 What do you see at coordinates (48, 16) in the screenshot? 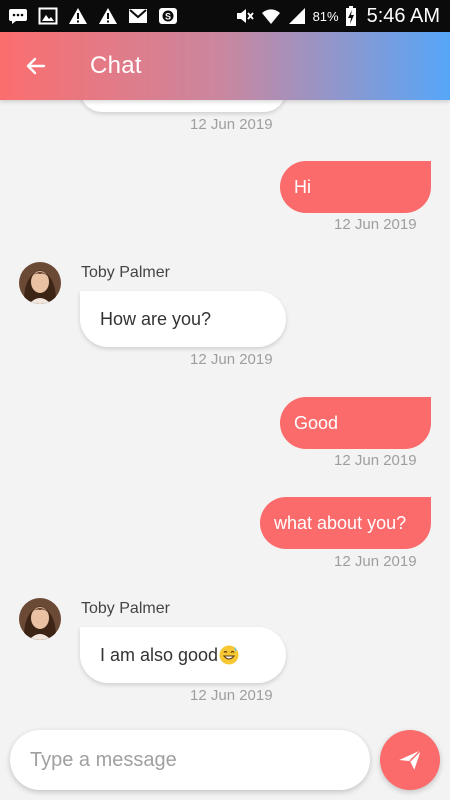
I see `image-icon` at bounding box center [48, 16].